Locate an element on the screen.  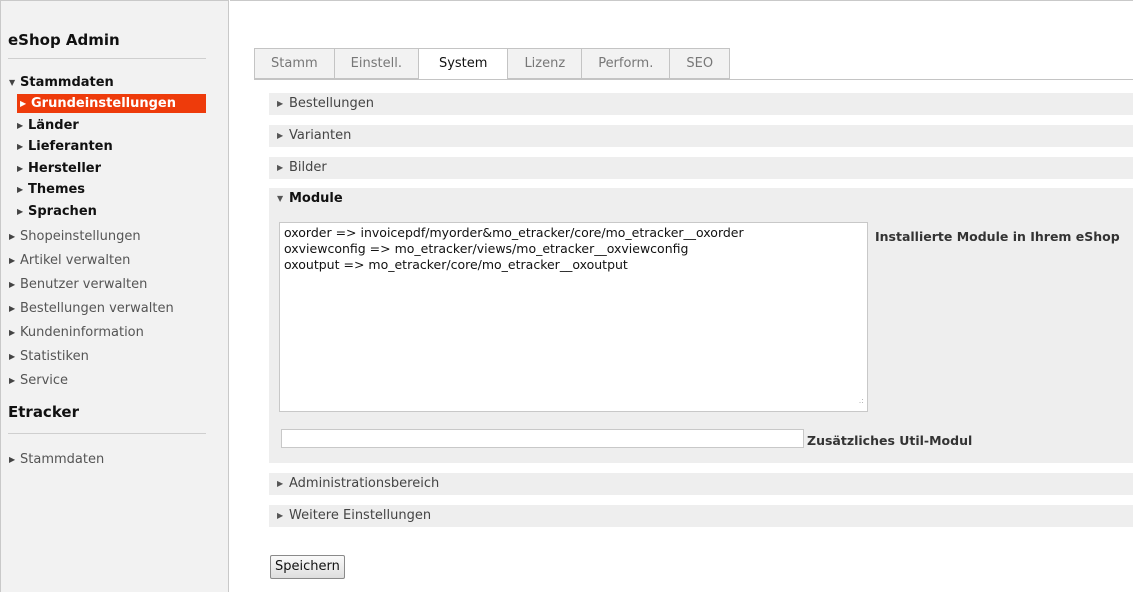
sidebar-item-label: Sprachen is located at coordinates (62, 211).